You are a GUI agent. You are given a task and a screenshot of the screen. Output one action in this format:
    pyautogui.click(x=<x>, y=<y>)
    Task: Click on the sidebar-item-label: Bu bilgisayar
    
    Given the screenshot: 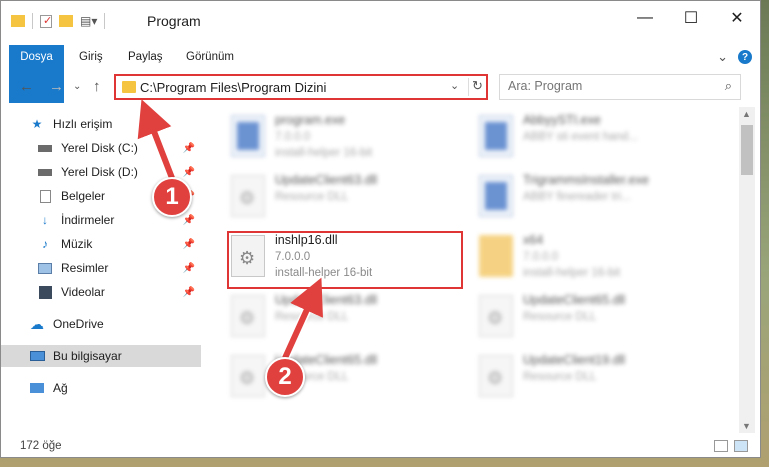 What is the action you would take?
    pyautogui.click(x=87, y=356)
    